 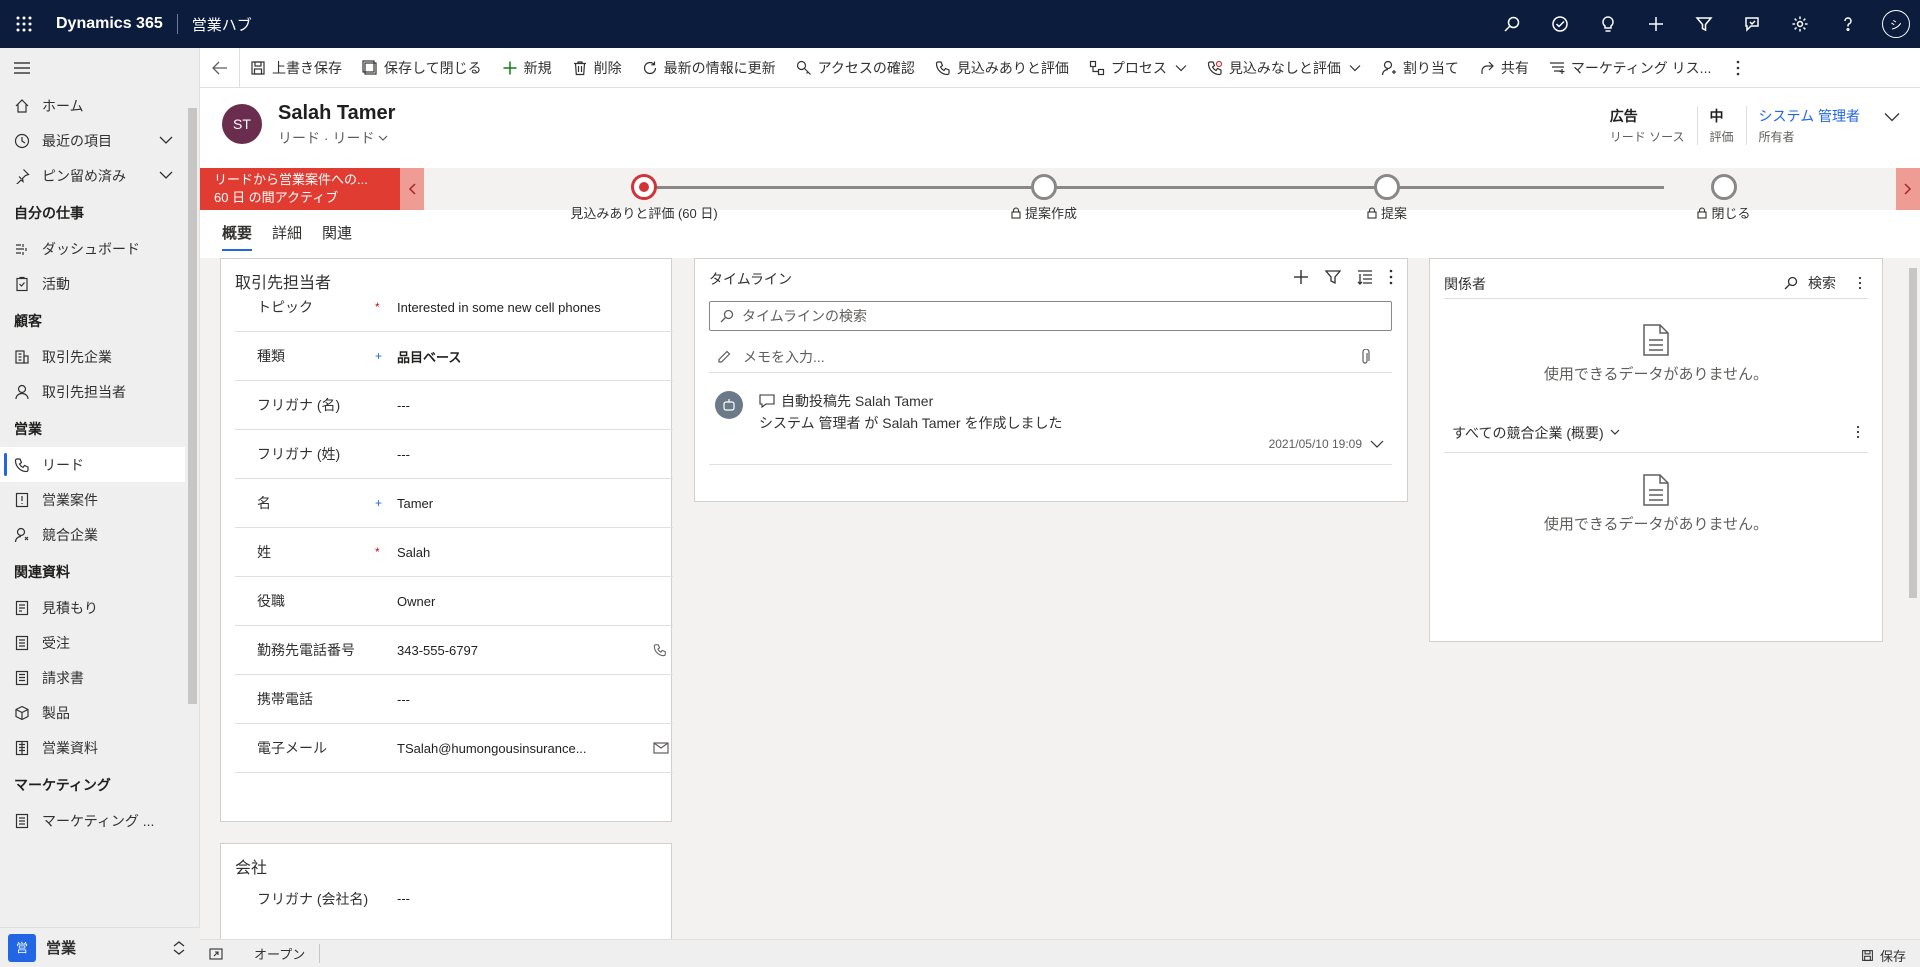 What do you see at coordinates (296, 68) in the screenshot?
I see `save-button: 上書き保存` at bounding box center [296, 68].